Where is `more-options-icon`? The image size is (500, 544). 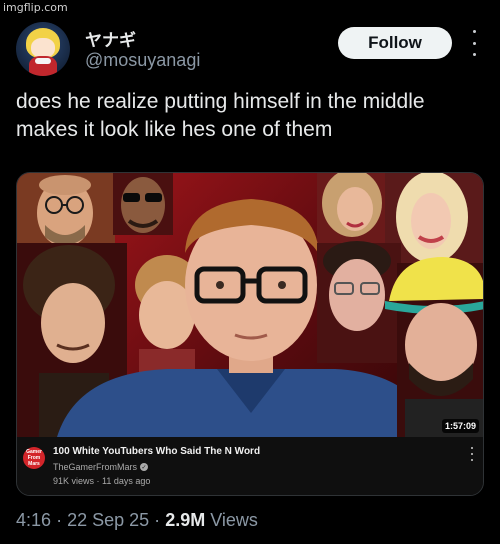
more-options-icon is located at coordinates (474, 43).